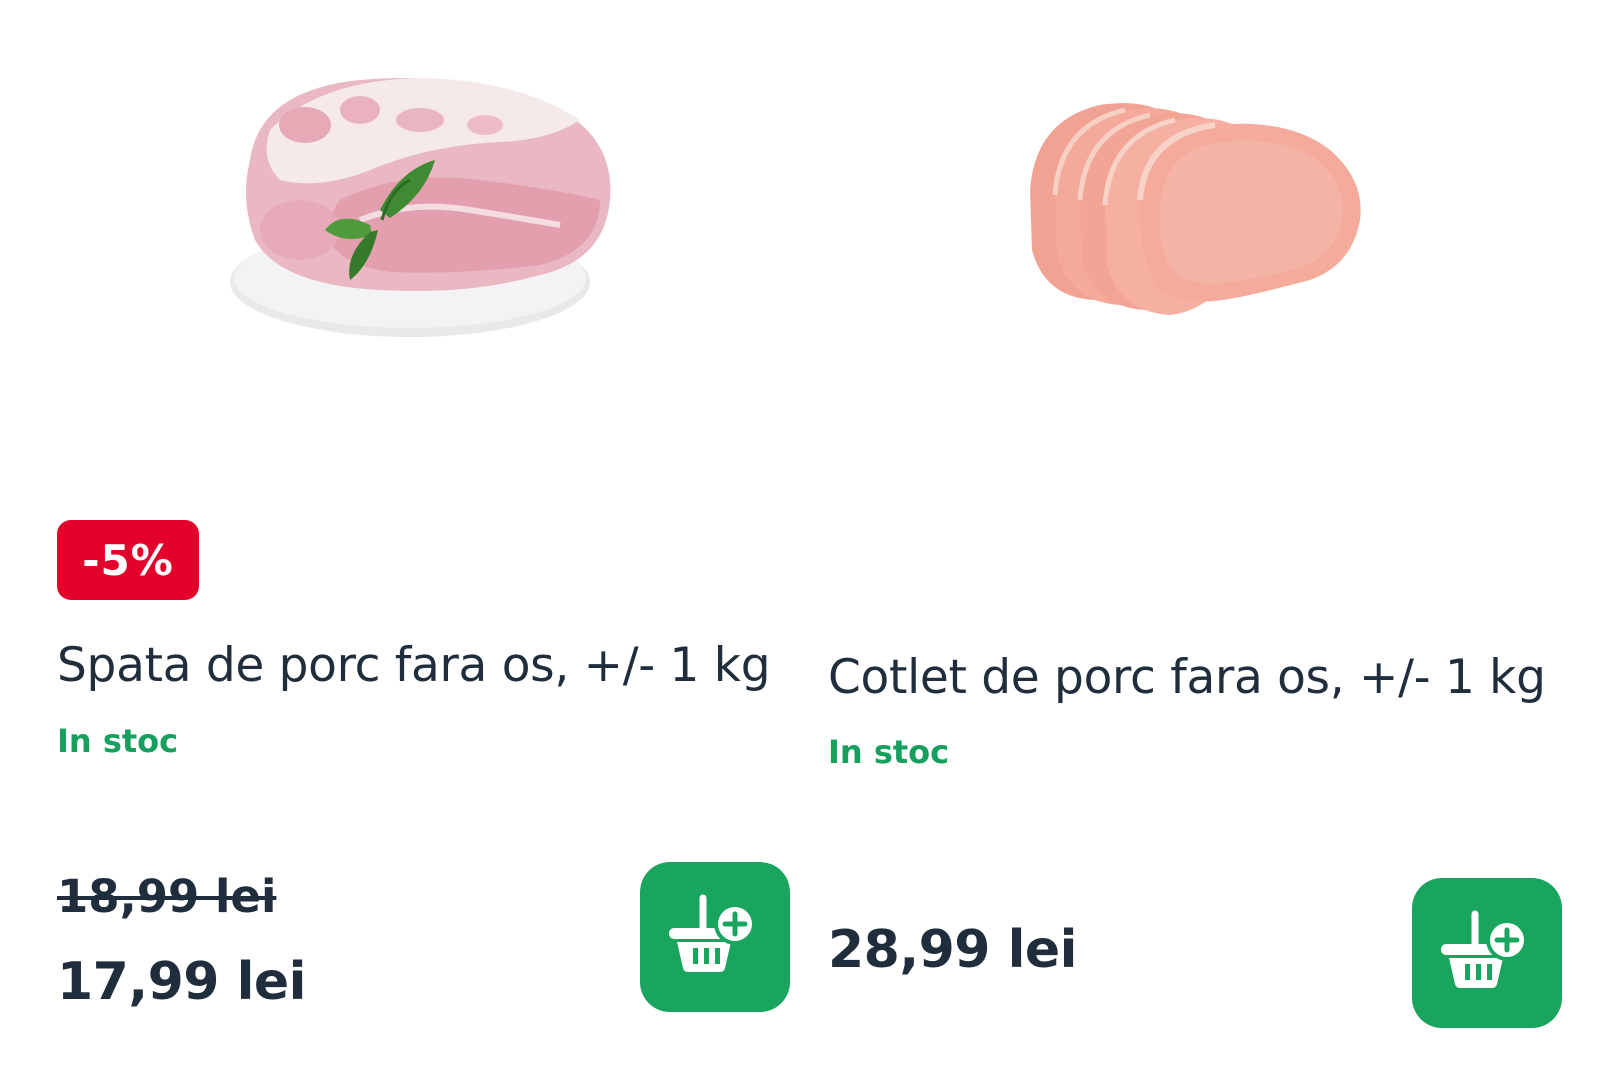  Describe the element at coordinates (128, 560) in the screenshot. I see `discount-badge: -5%` at that location.